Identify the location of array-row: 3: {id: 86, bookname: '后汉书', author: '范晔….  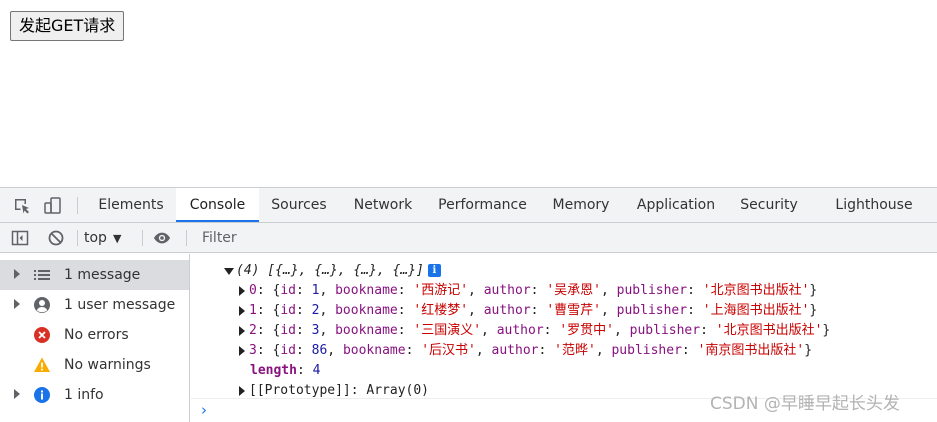
(564, 351).